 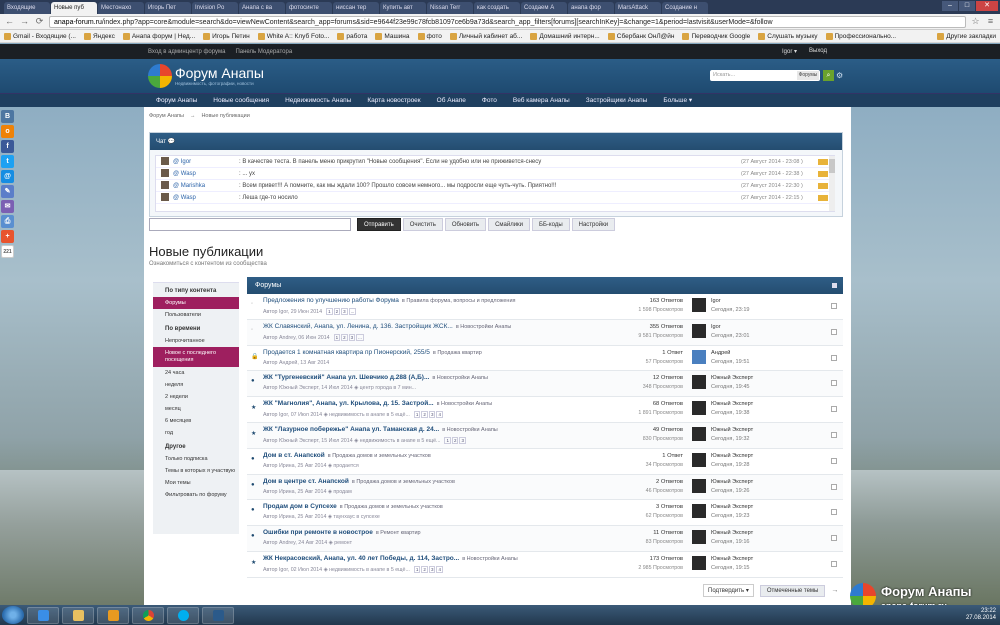 I want to click on last-post-date: Сегодня, 19:51, so click(x=730, y=362).